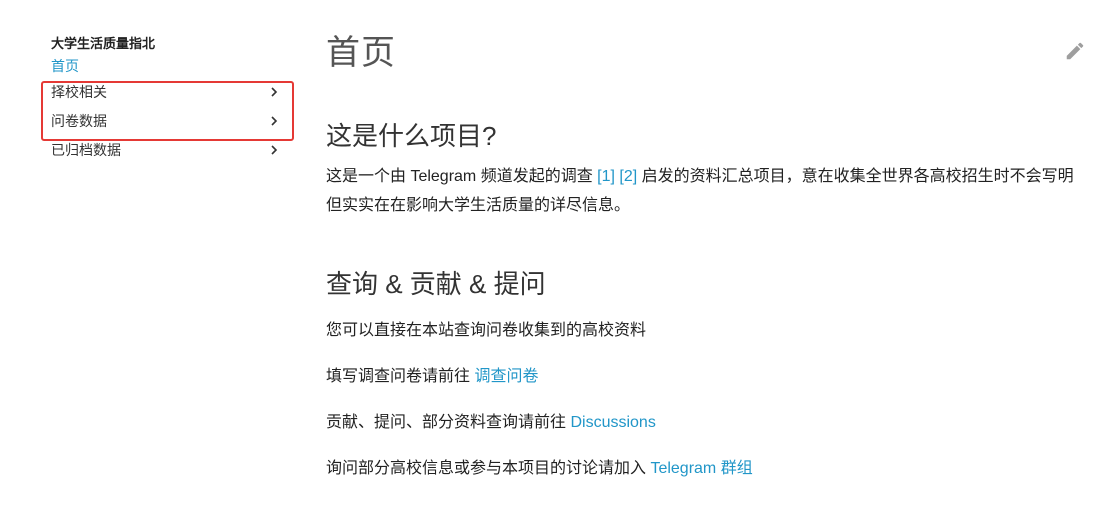 This screenshot has width=1104, height=519. Describe the element at coordinates (706, 422) in the screenshot. I see `discussions-line: 贡献、提问、部分资料查询请前往 Discussions` at that location.